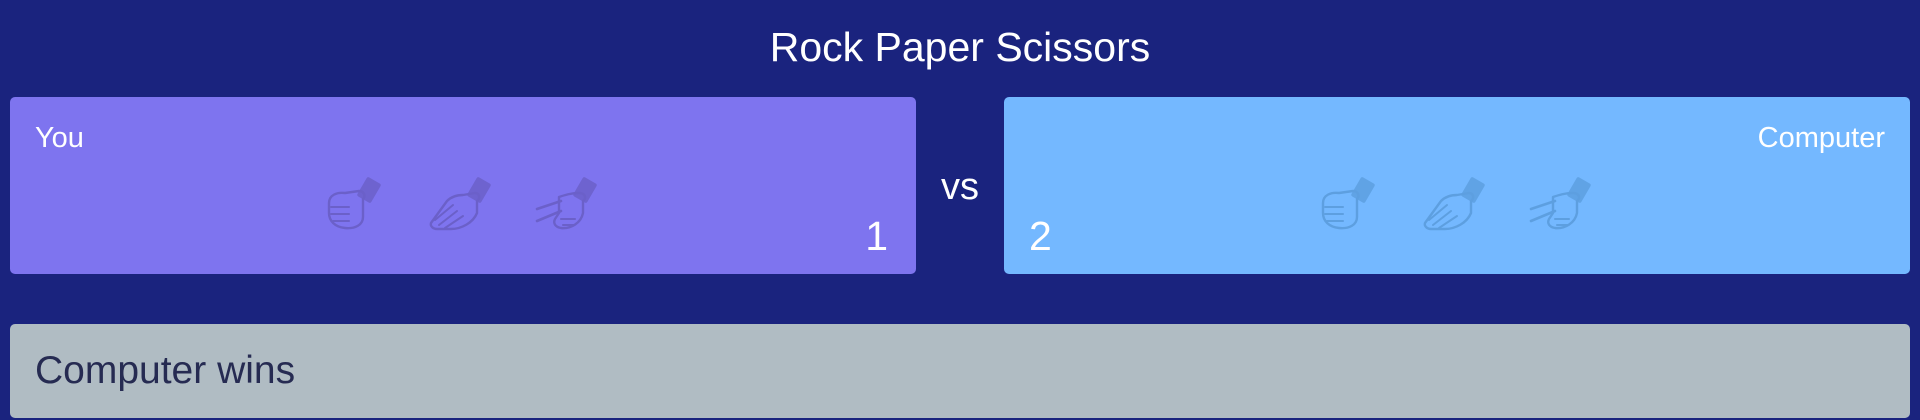 The width and height of the screenshot is (1920, 420). Describe the element at coordinates (960, 47) in the screenshot. I see `game-title: Rock Paper Scissors` at that location.